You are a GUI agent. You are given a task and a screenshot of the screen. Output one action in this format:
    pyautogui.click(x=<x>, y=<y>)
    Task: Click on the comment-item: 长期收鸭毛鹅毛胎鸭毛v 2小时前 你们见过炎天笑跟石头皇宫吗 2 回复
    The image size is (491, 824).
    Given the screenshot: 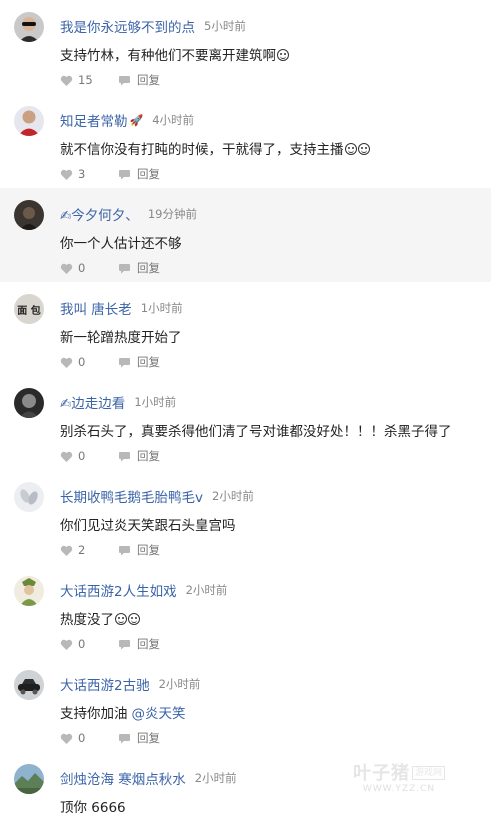 What is the action you would take?
    pyautogui.click(x=245, y=517)
    